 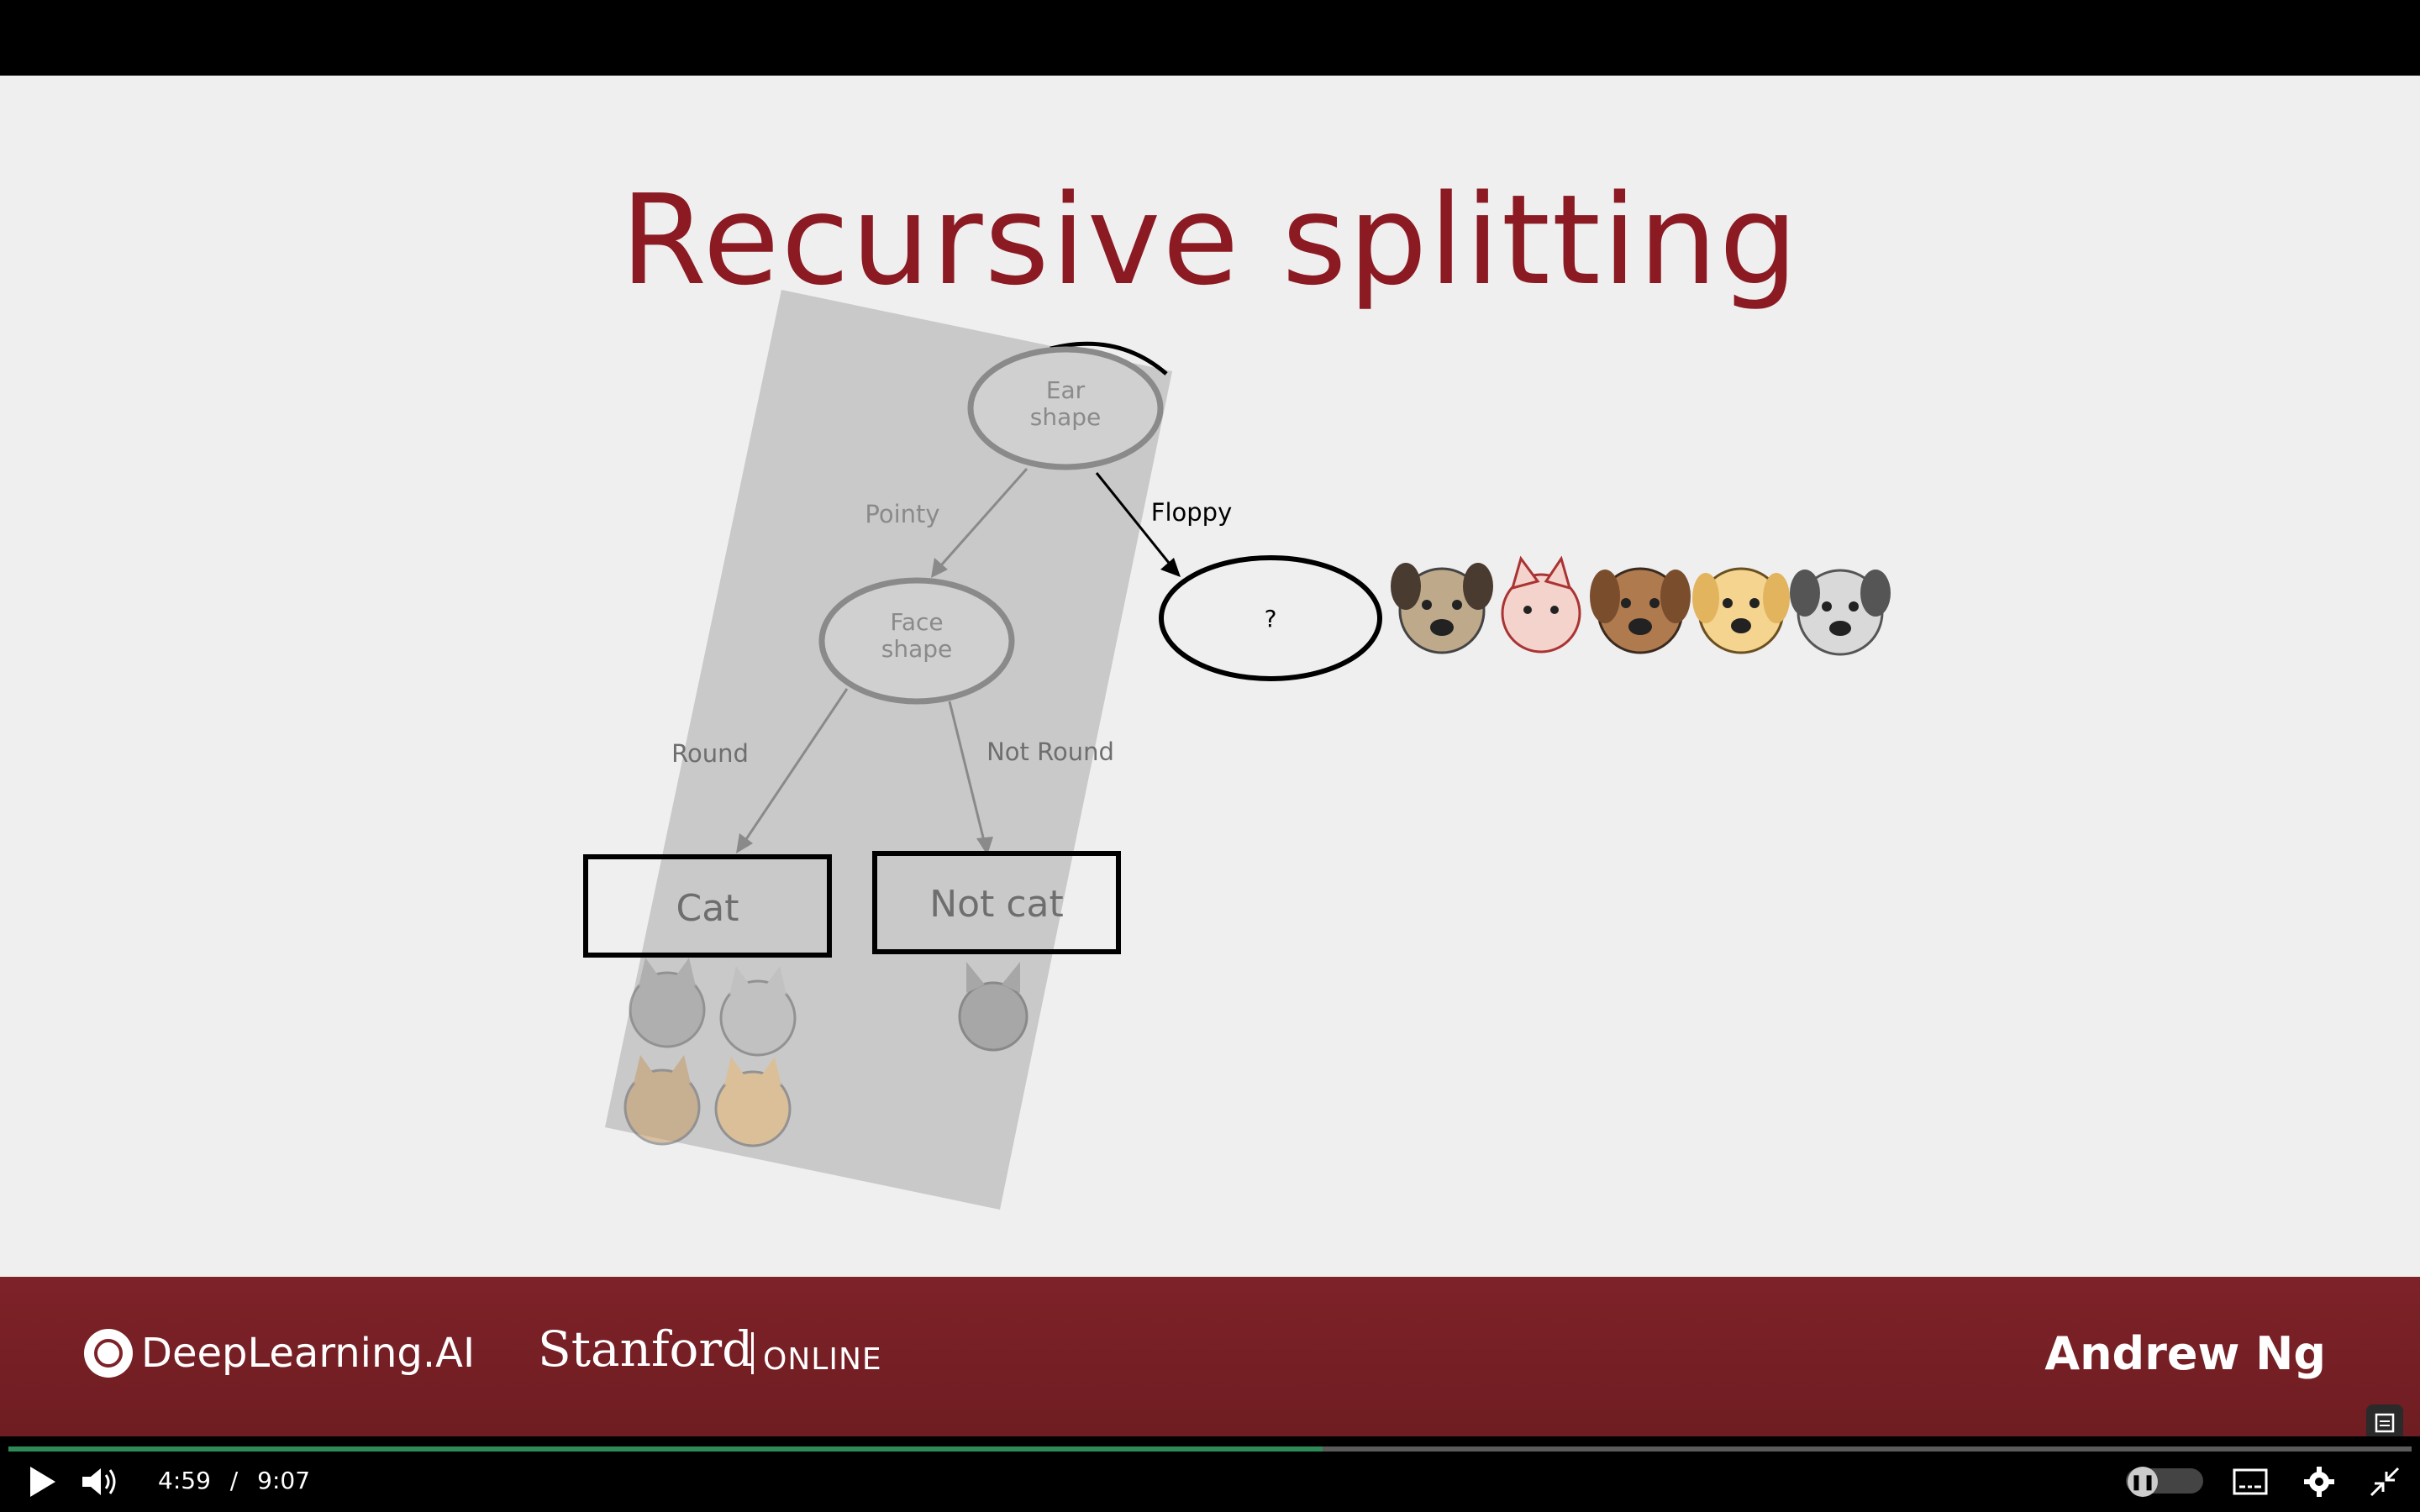 What do you see at coordinates (42, 1482) in the screenshot?
I see `play-icon` at bounding box center [42, 1482].